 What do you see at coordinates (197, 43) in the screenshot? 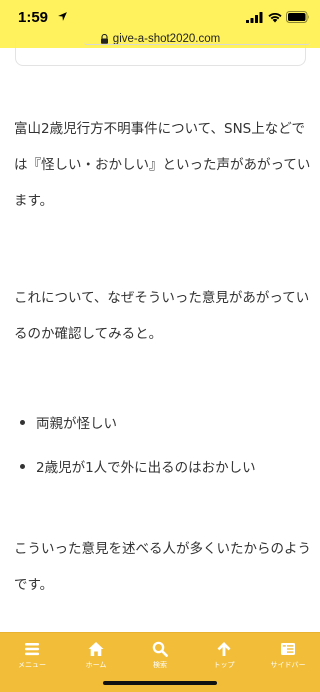
I see `divider` at bounding box center [197, 43].